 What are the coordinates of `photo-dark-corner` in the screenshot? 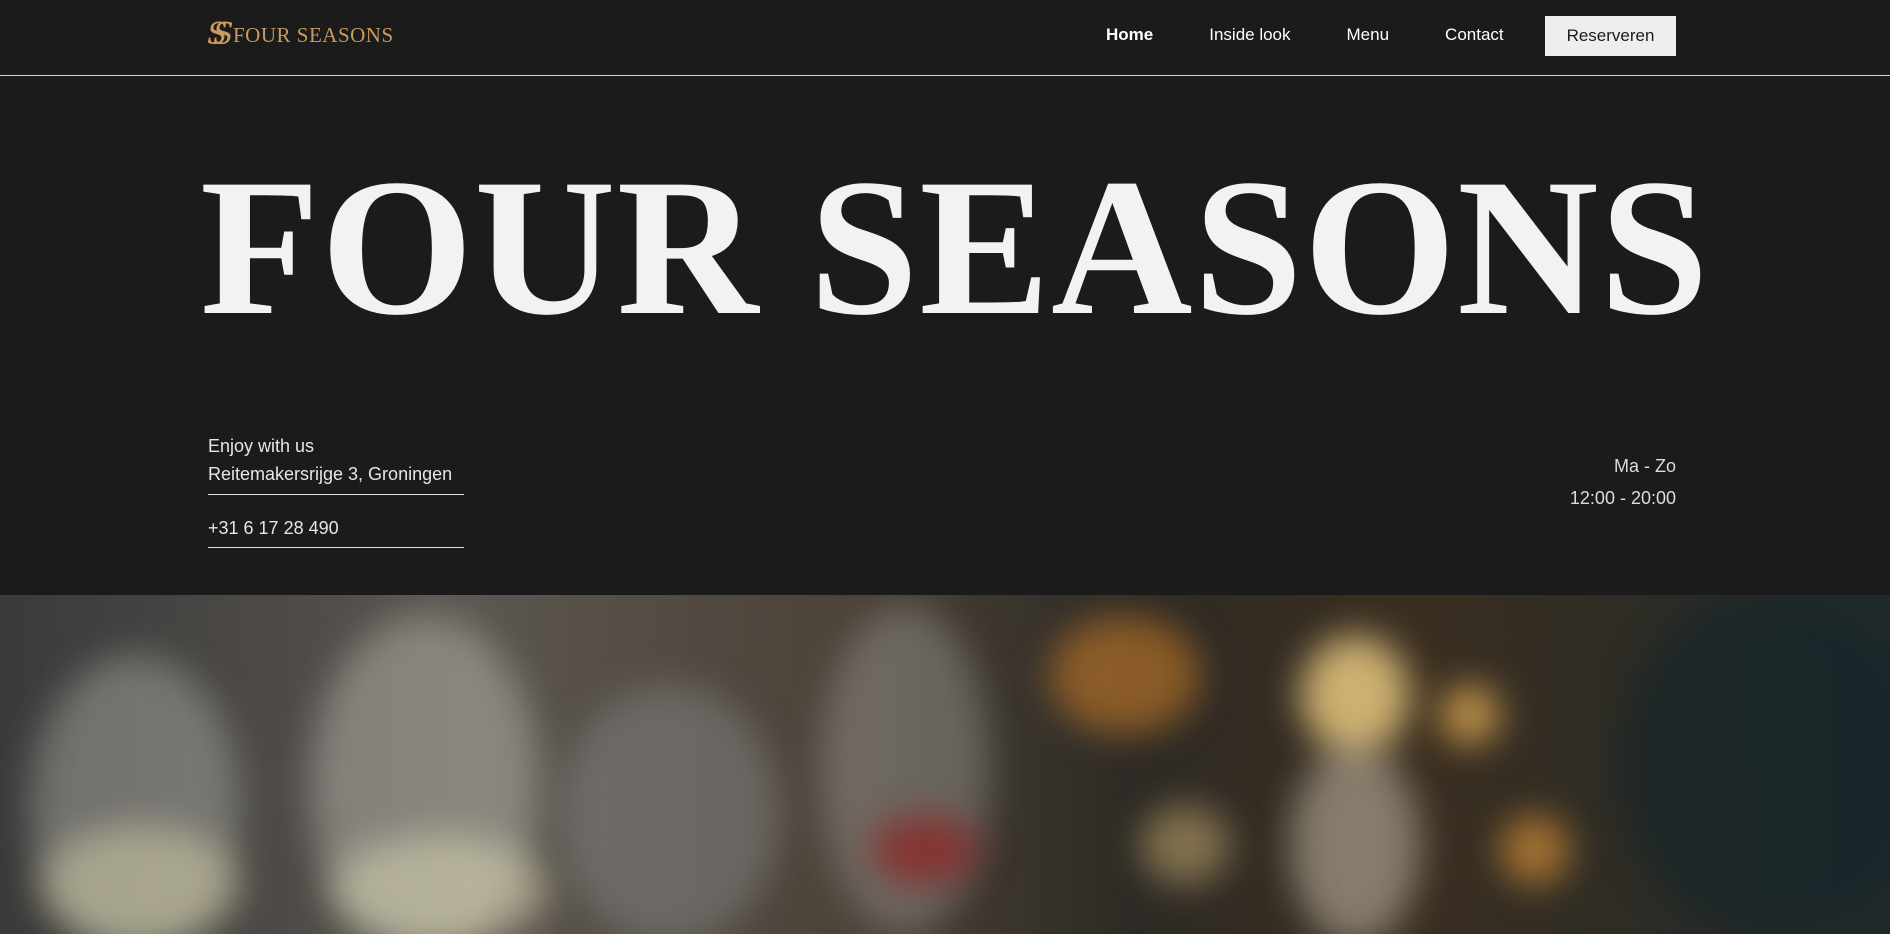 It's located at (1755, 764).